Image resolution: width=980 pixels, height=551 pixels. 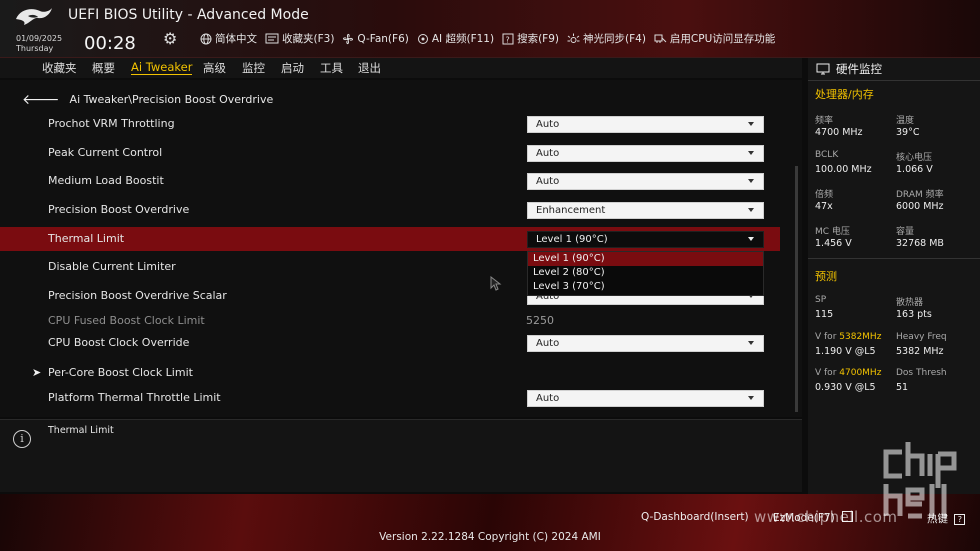 What do you see at coordinates (914, 314) in the screenshot?
I see `metric-value: 163 pts` at bounding box center [914, 314].